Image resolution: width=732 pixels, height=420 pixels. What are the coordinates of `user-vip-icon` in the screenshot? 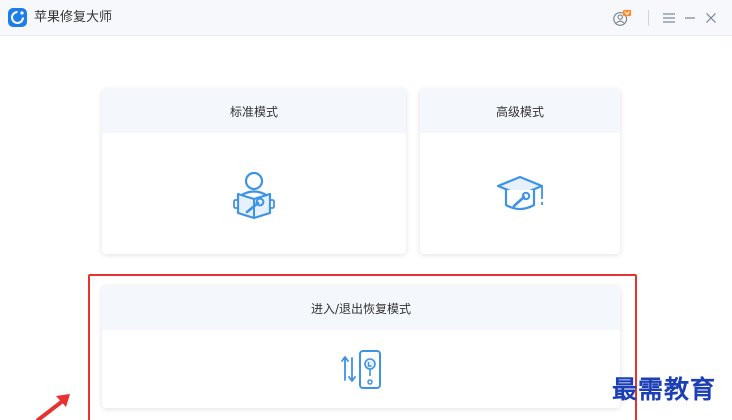 It's located at (622, 18).